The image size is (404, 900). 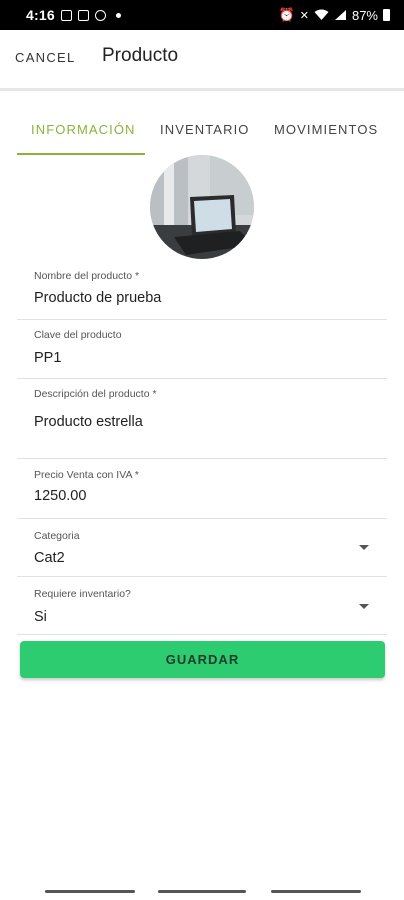 What do you see at coordinates (202, 59) in the screenshot?
I see `app-bar: CANCEL Producto` at bounding box center [202, 59].